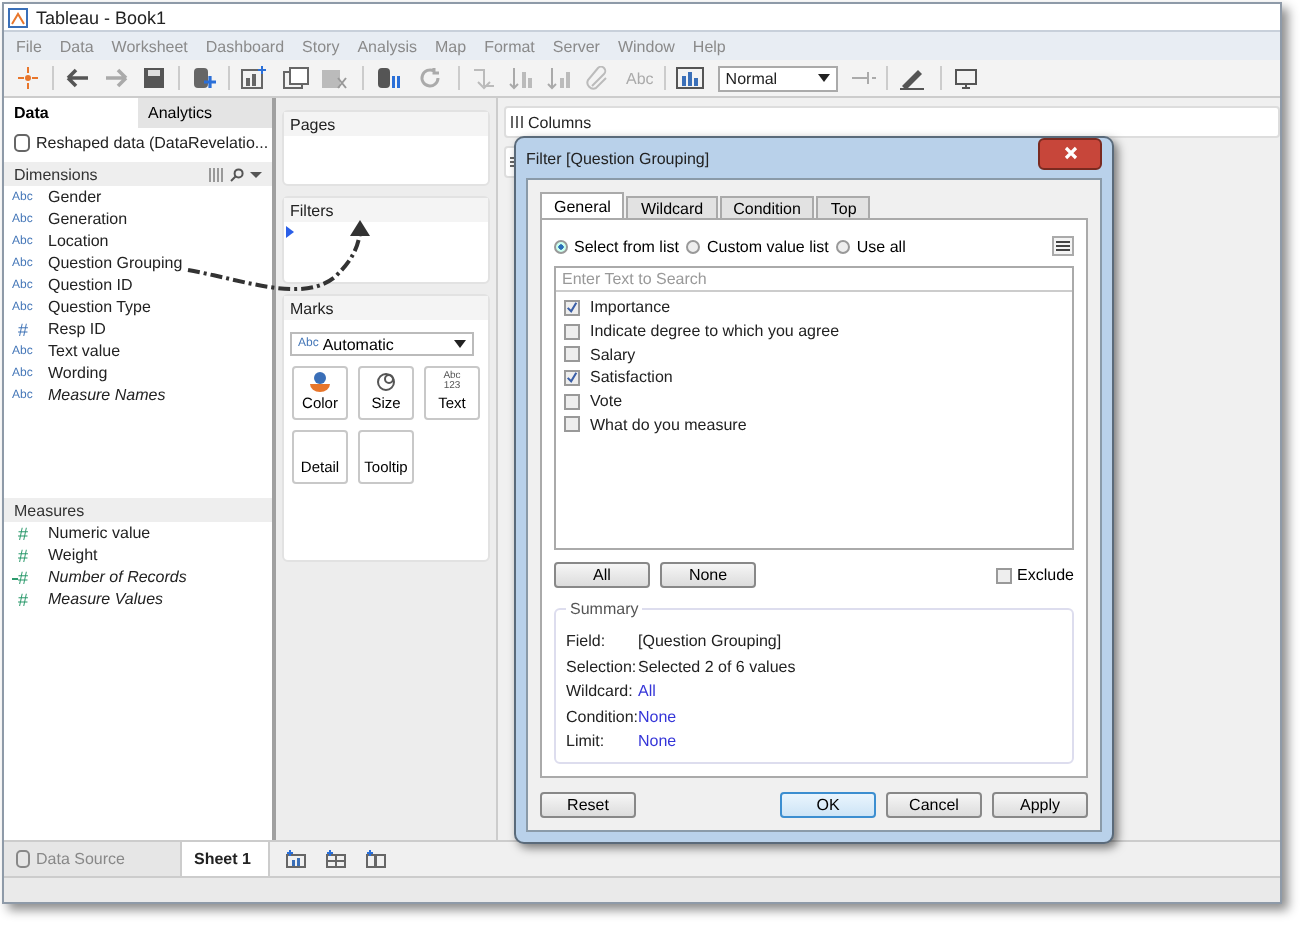 This screenshot has width=1300, height=926. I want to click on back-icon, so click(78, 78).